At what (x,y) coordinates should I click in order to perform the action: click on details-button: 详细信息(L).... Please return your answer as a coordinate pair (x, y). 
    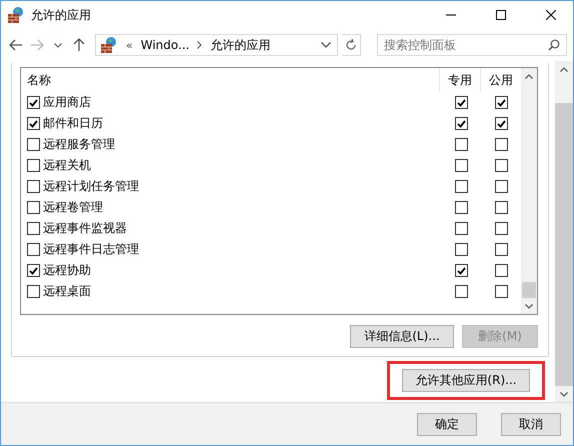
    Looking at the image, I should click on (402, 336).